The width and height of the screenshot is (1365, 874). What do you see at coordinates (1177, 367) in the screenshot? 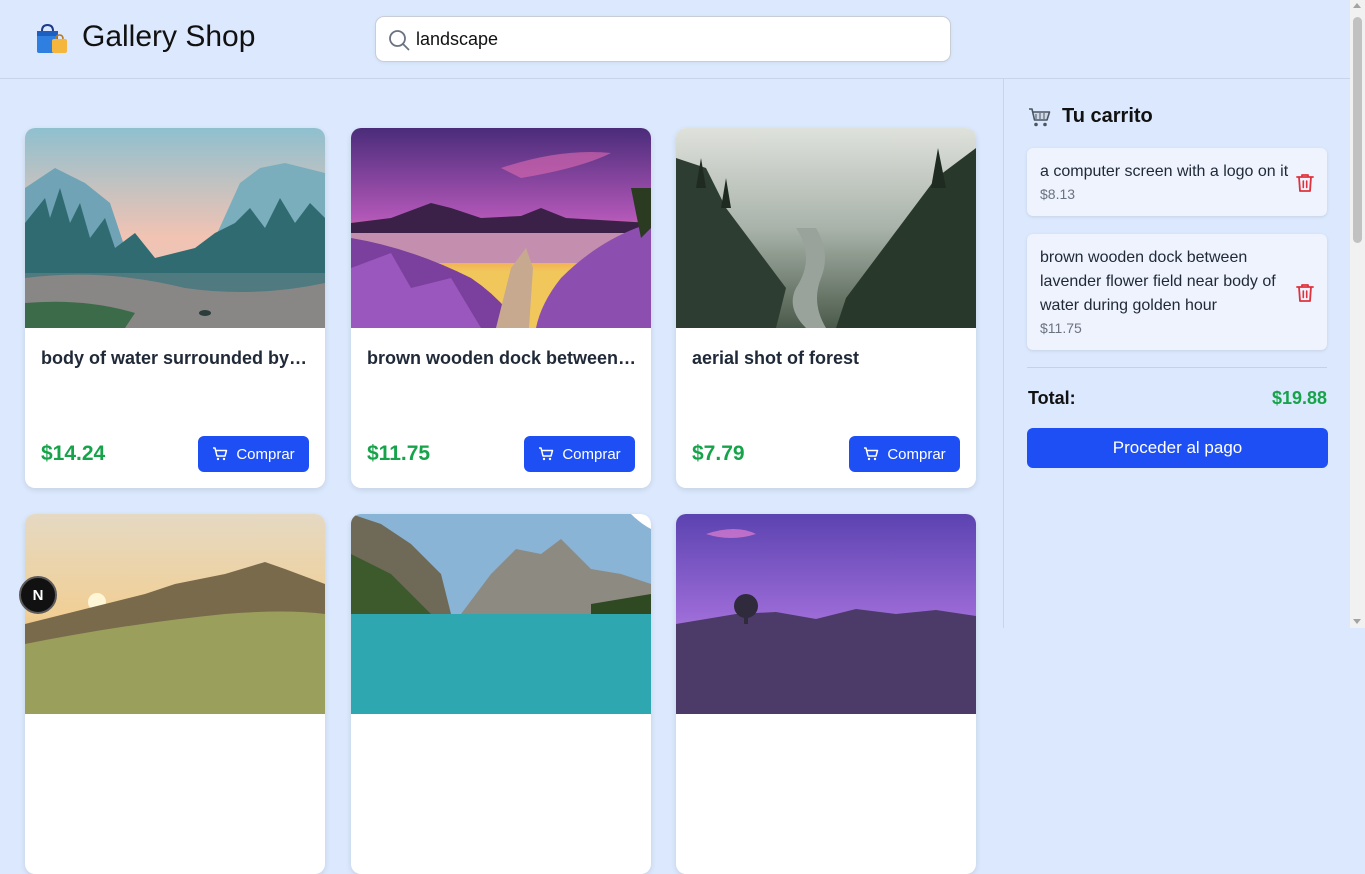
I see `divider` at bounding box center [1177, 367].